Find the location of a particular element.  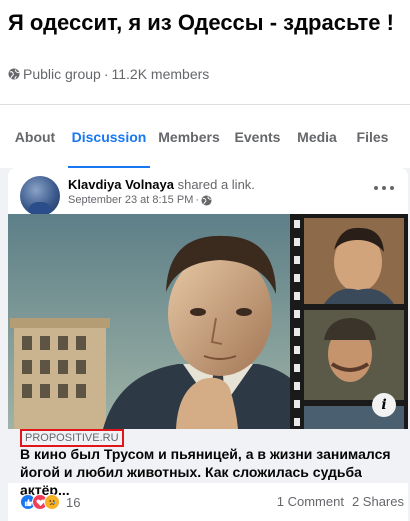

tab-discussion: Discussion is located at coordinates (109, 137).